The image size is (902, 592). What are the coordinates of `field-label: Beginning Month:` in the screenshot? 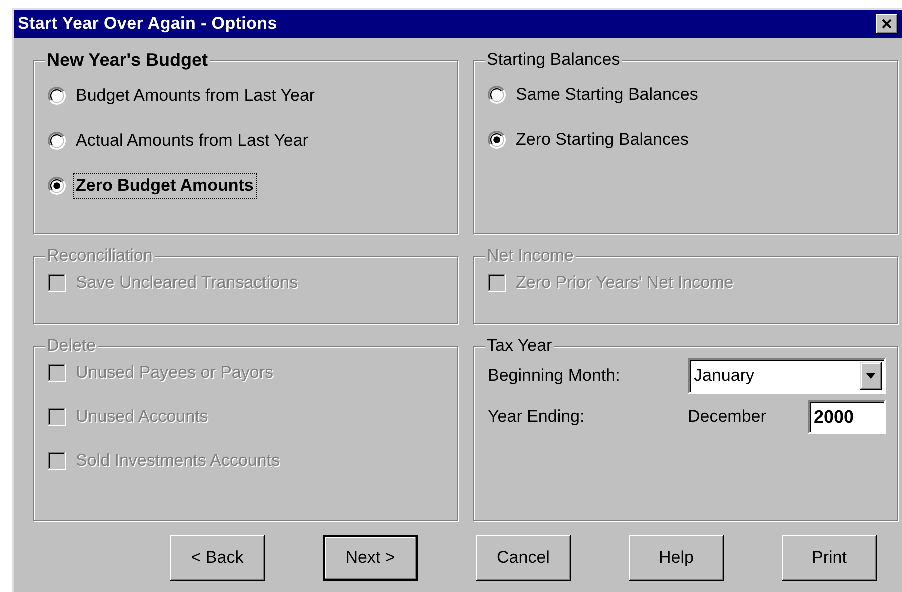 It's located at (555, 376).